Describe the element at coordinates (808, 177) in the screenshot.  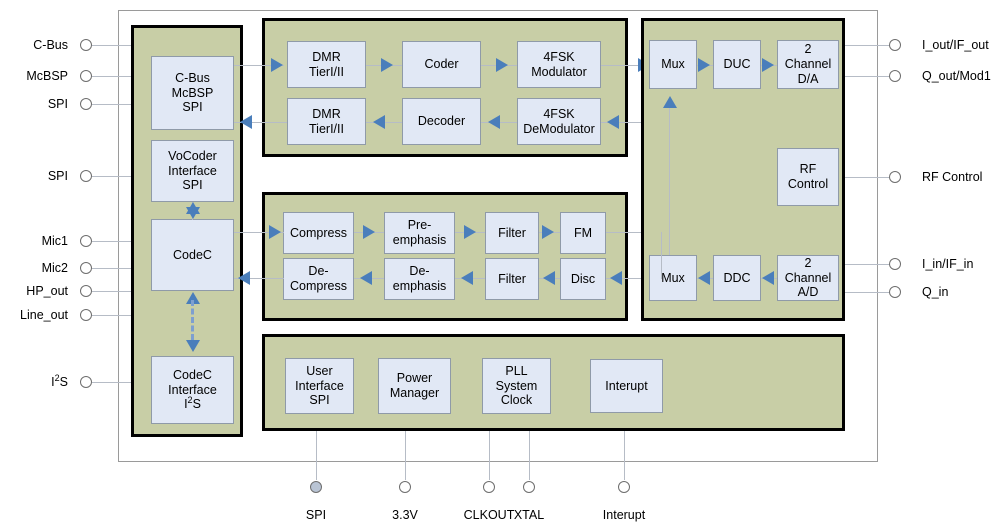
I see `block-rf-control: RF Control` at that location.